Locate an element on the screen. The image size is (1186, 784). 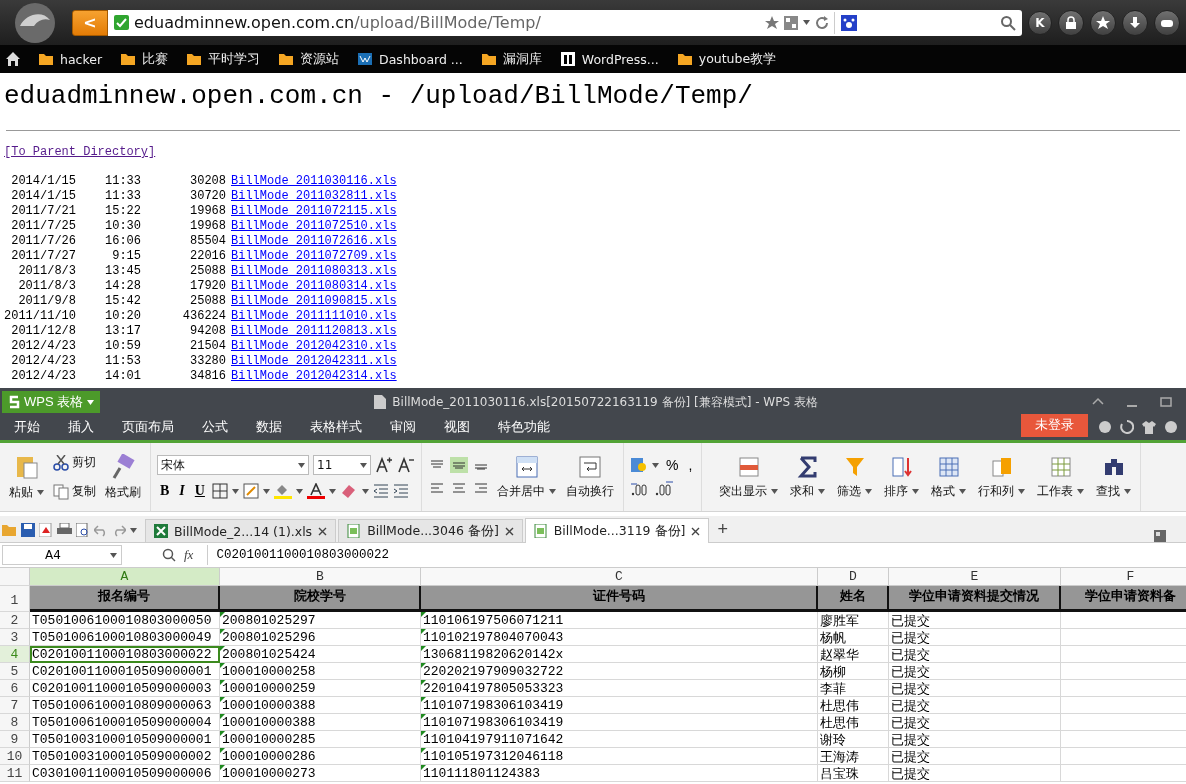
fill-color-icon is located at coordinates (282, 491).